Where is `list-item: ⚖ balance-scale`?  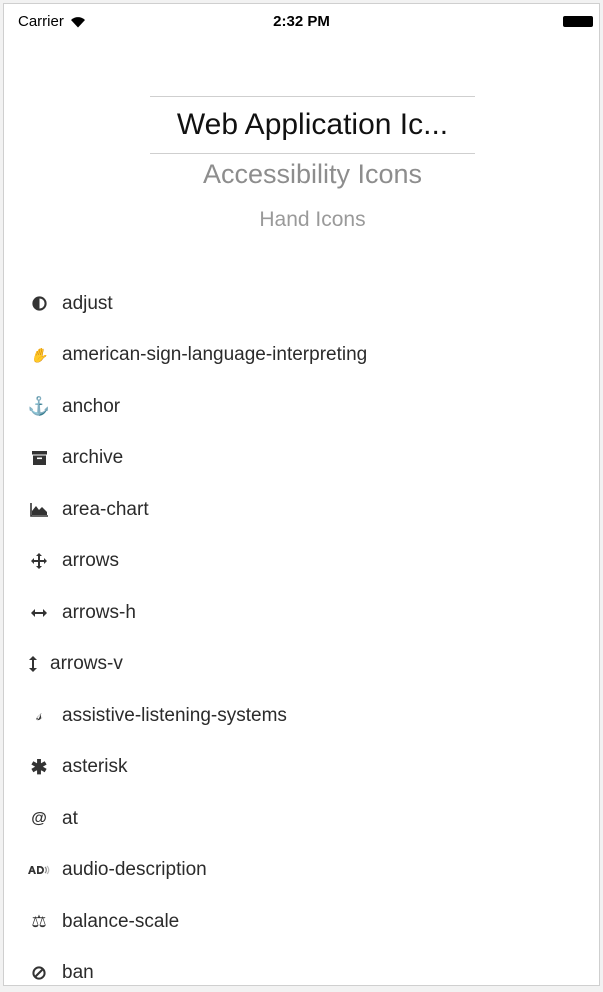
list-item: ⚖ balance-scale is located at coordinates (301, 922).